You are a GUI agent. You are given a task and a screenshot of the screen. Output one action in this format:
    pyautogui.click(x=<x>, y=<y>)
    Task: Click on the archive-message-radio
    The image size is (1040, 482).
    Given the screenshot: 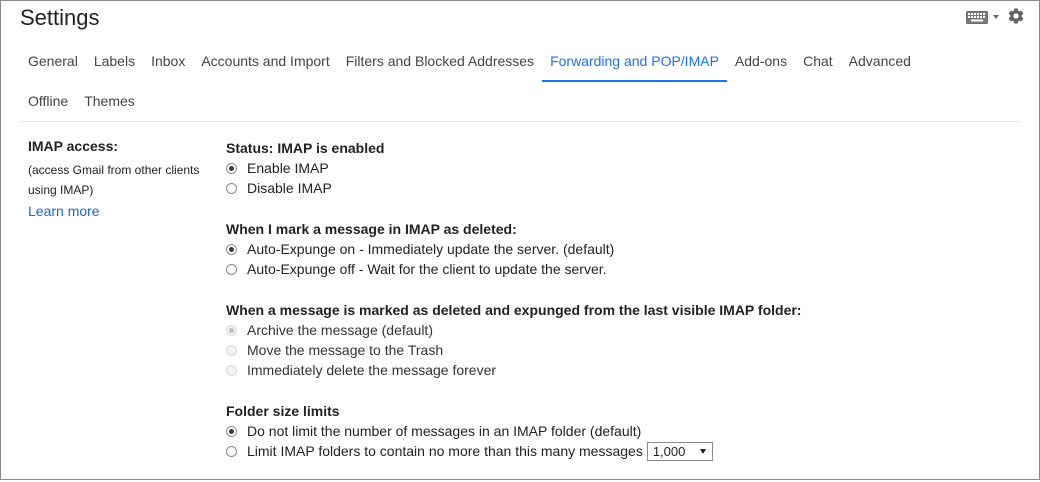 What is the action you would take?
    pyautogui.click(x=231, y=330)
    